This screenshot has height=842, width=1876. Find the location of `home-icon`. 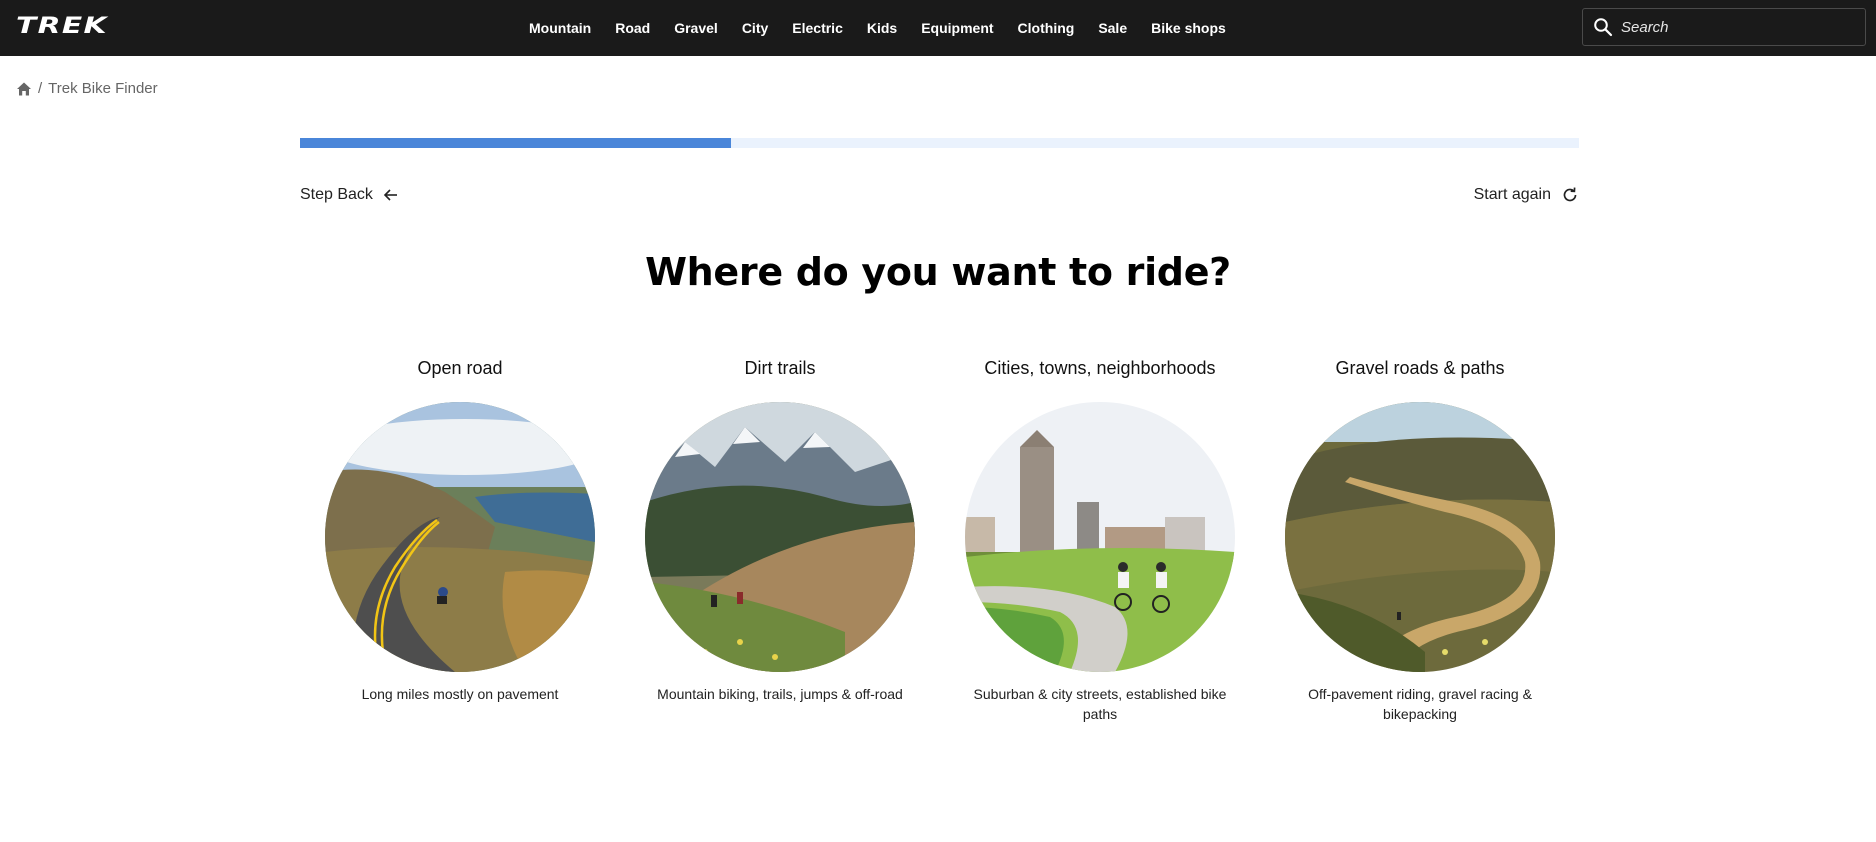

home-icon is located at coordinates (24, 89).